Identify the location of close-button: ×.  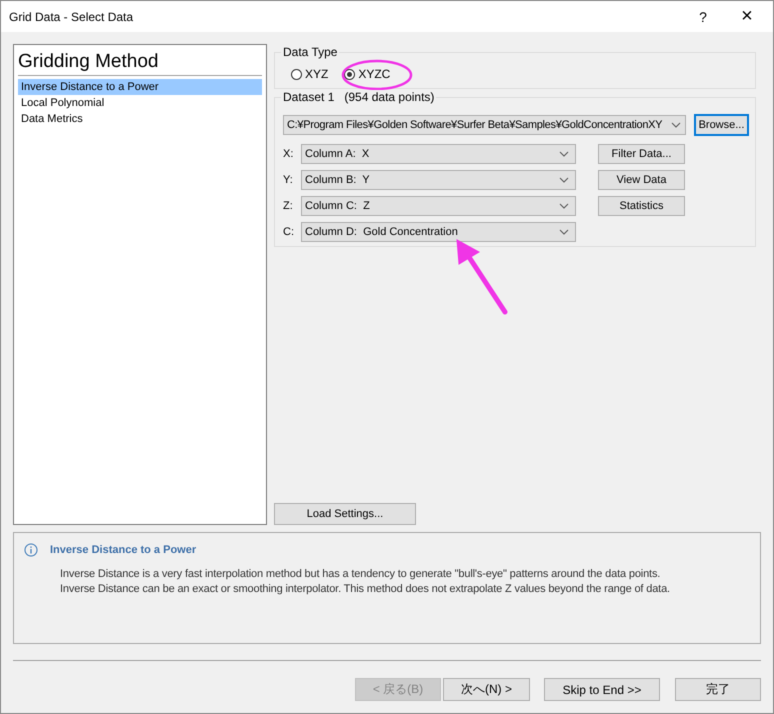
(747, 16).